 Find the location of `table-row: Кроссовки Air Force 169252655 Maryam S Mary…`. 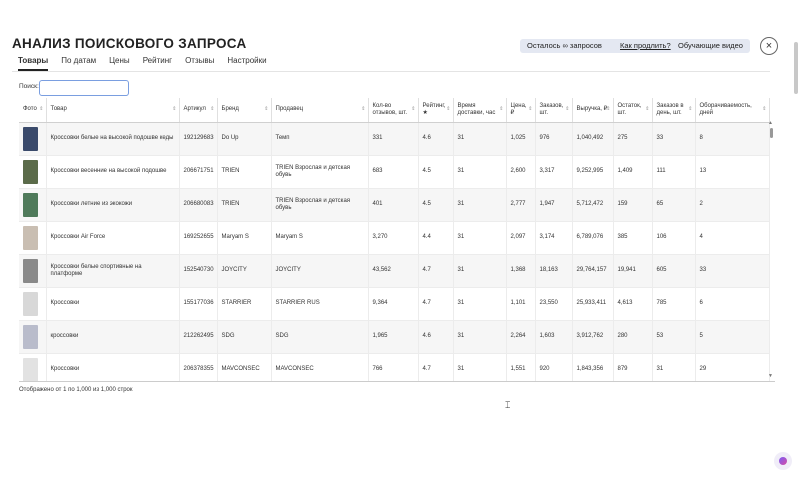

table-row: Кроссовки Air Force 169252655 Maryam S Mary… is located at coordinates (394, 238).